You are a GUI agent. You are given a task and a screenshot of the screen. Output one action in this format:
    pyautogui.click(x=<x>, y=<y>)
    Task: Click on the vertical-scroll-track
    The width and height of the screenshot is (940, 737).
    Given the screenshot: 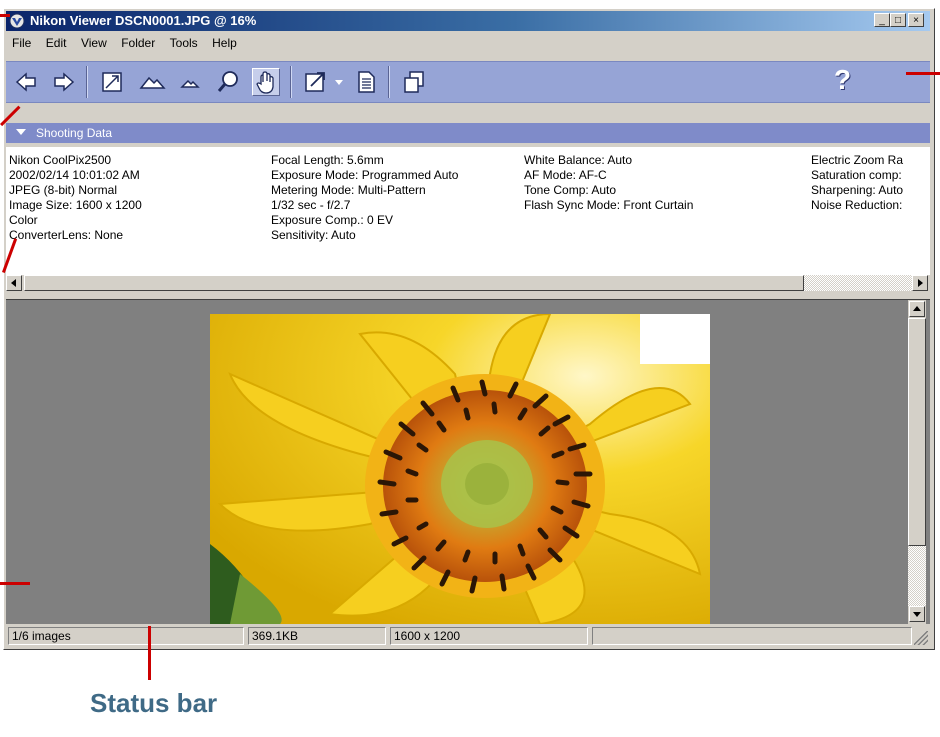 What is the action you would take?
    pyautogui.click(x=917, y=576)
    